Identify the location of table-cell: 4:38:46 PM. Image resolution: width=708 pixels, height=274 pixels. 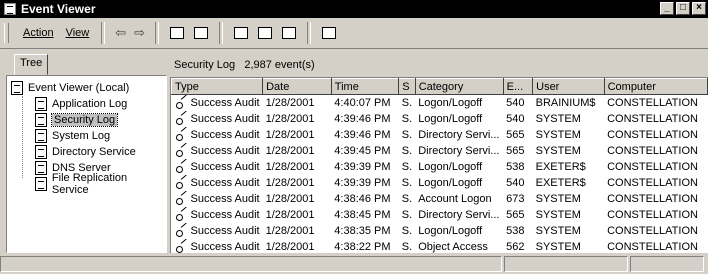
(362, 199).